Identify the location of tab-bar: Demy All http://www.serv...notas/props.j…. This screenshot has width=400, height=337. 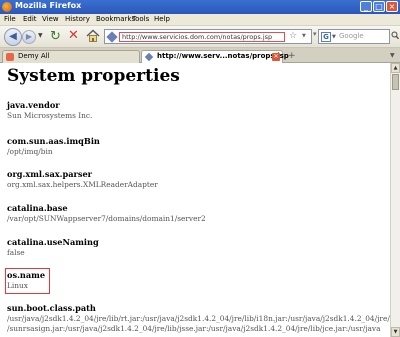
(200, 55).